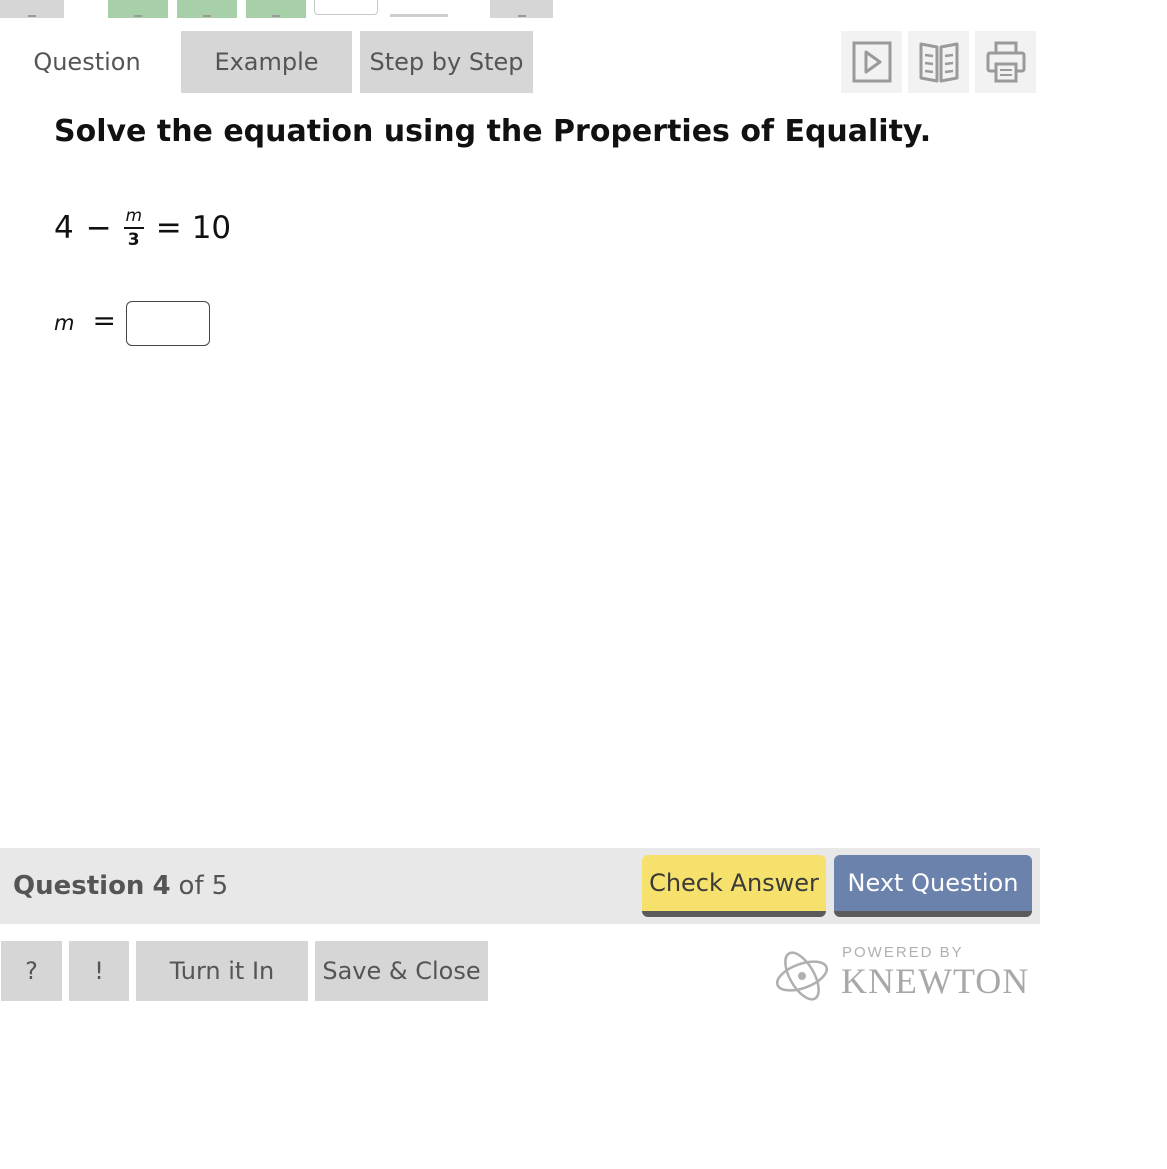 This screenshot has height=1169, width=1167. I want to click on play-icon, so click(871, 62).